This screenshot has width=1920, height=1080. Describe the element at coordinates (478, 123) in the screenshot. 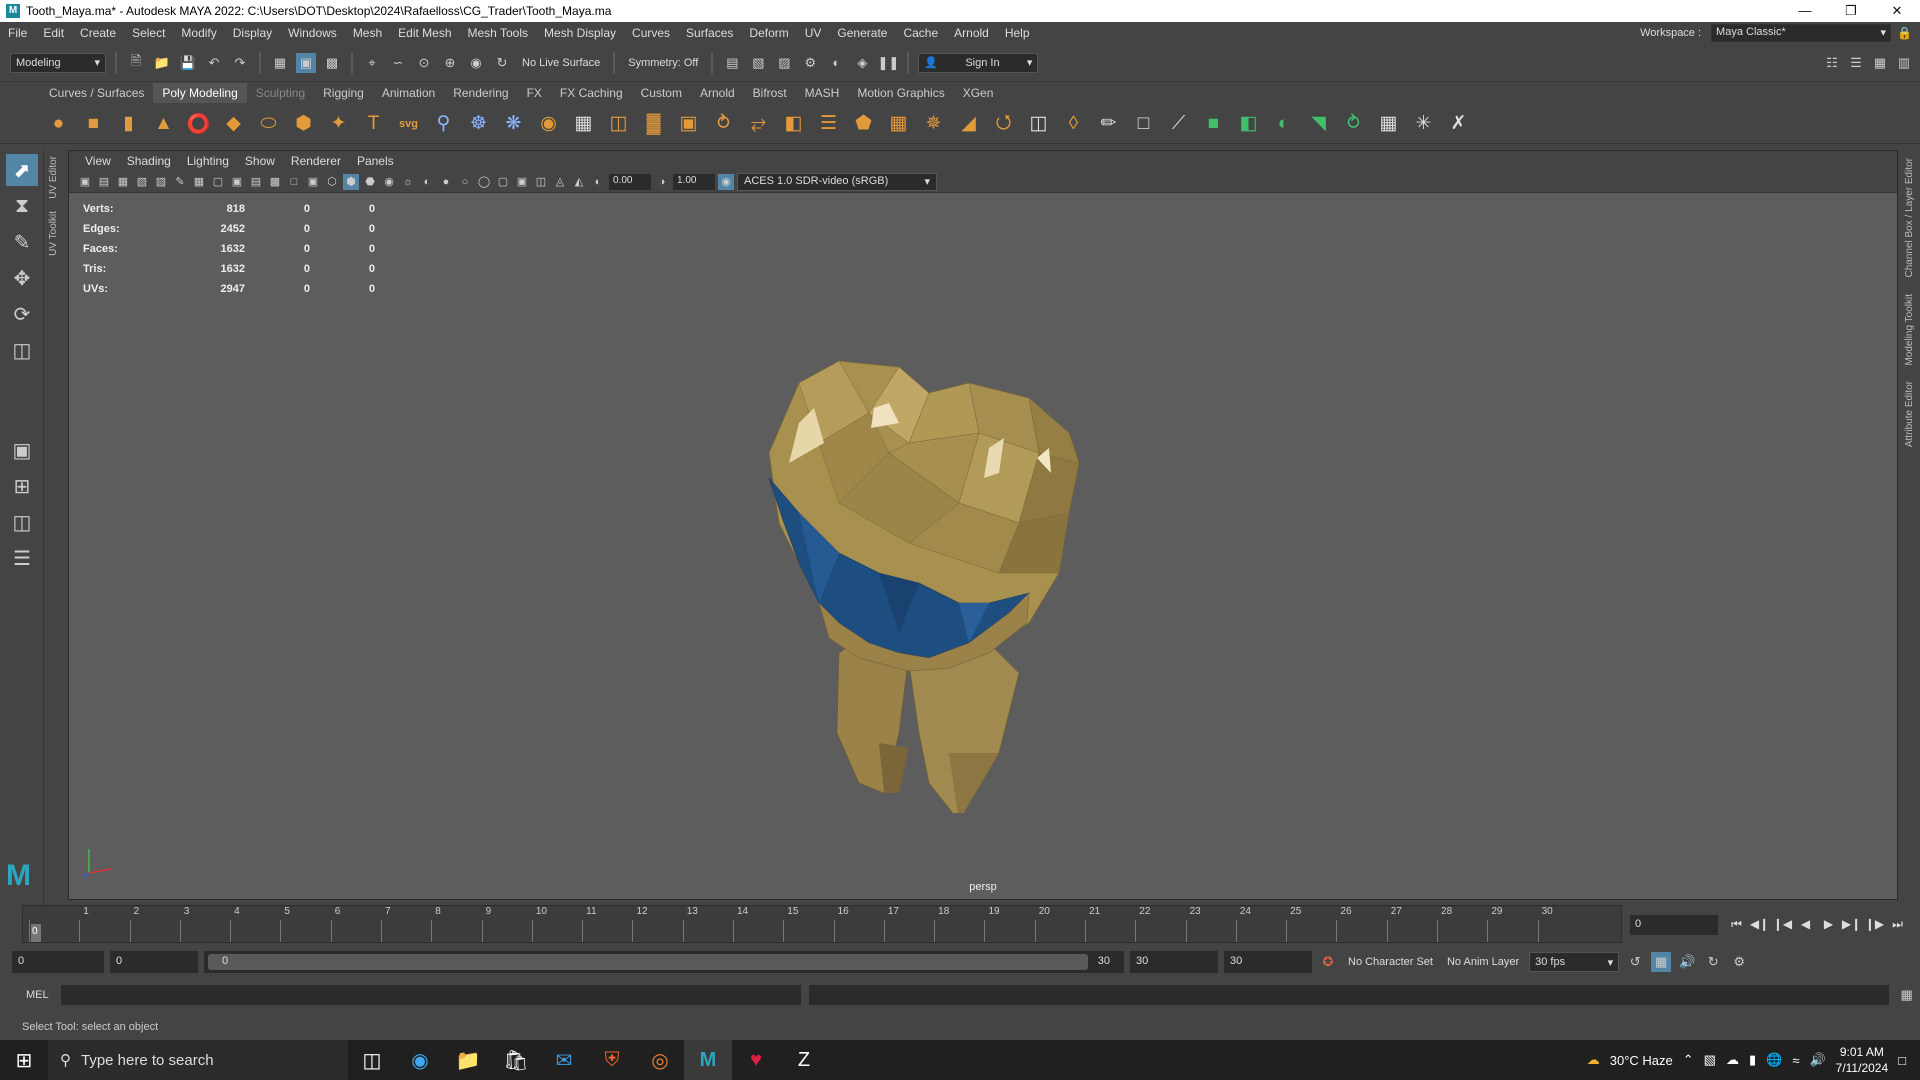

I see `poly-count-icon: ☸` at that location.